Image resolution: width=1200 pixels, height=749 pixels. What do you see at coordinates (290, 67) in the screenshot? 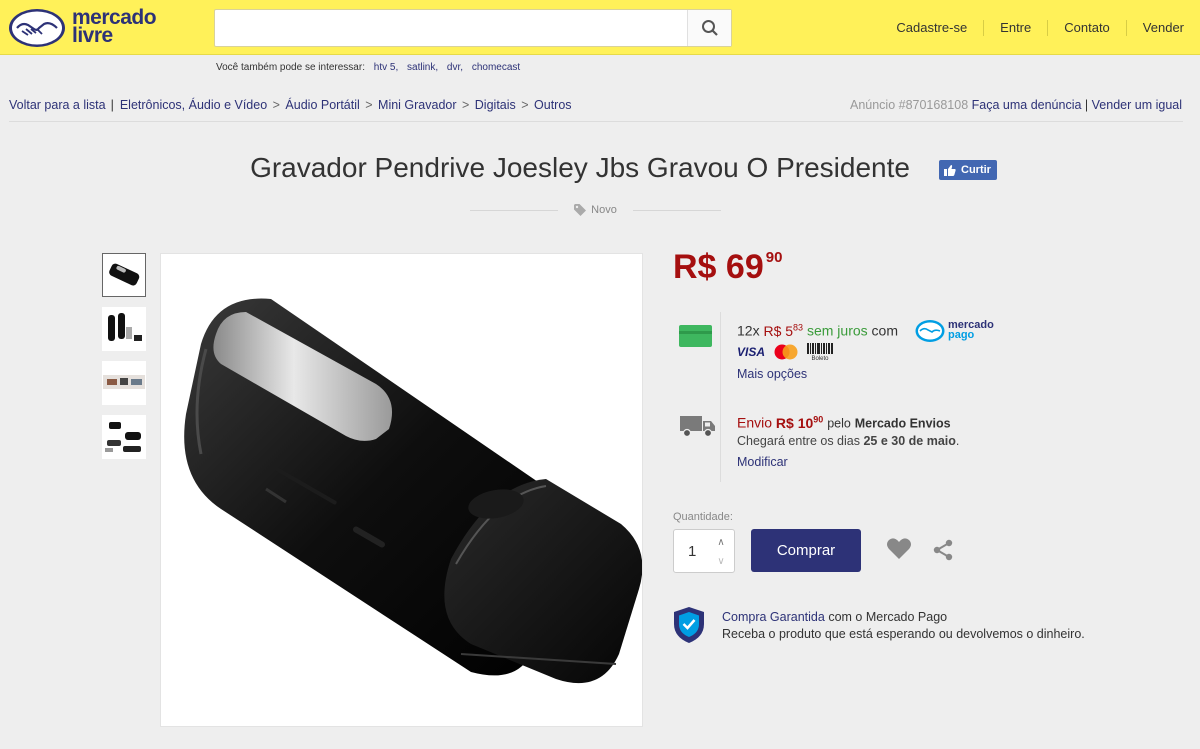
I see `suggestions-label: Você também pode se interessar:` at bounding box center [290, 67].